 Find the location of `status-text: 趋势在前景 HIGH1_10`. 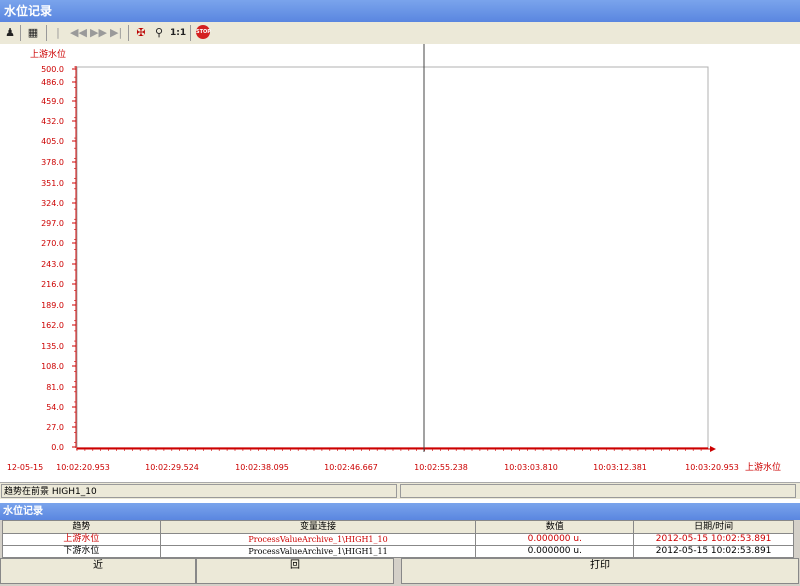

status-text: 趋势在前景 HIGH1_10 is located at coordinates (199, 491).